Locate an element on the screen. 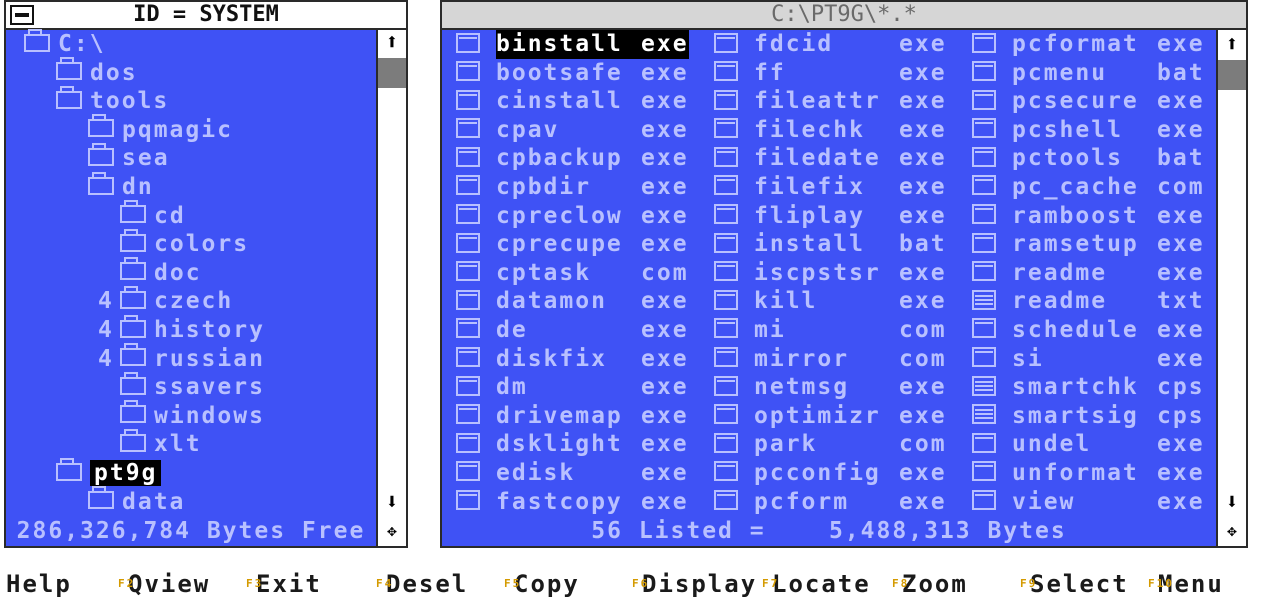 Image resolution: width=1272 pixels, height=608 pixels. file-entry: park com is located at coordinates (830, 444).